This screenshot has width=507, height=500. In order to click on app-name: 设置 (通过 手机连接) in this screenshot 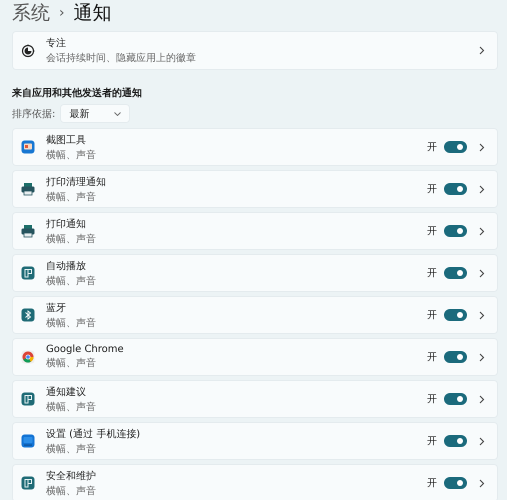, I will do `click(94, 434)`.